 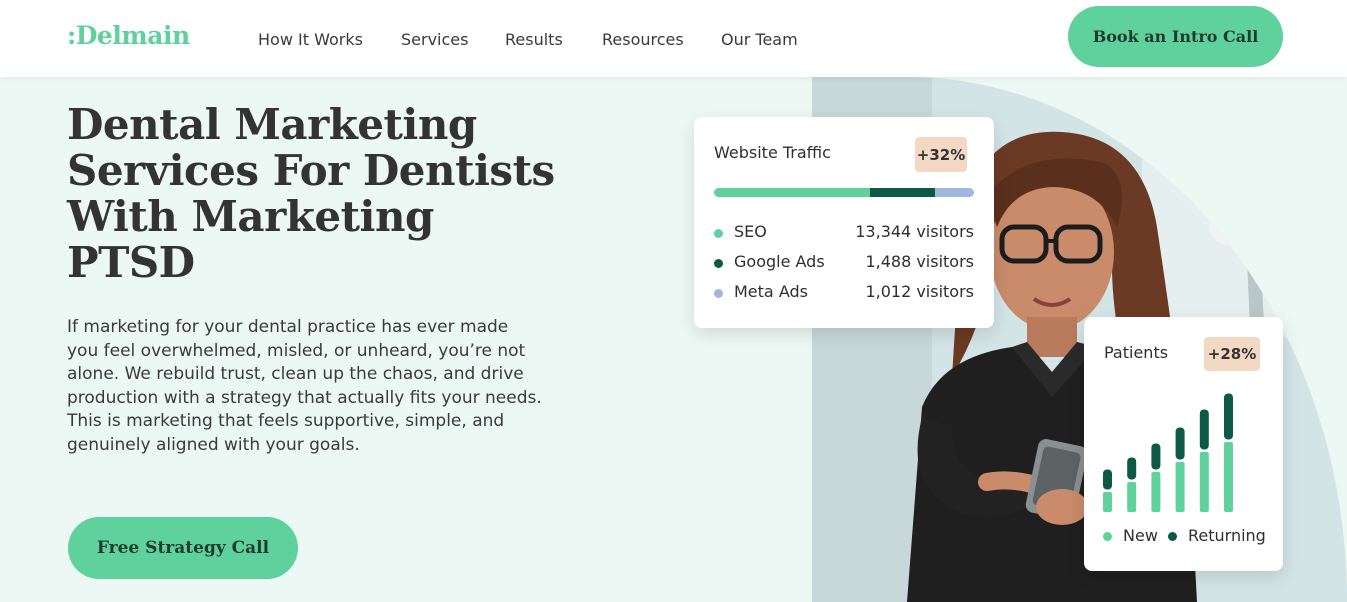 I want to click on traffic-source-name: Google Ads, so click(x=779, y=261).